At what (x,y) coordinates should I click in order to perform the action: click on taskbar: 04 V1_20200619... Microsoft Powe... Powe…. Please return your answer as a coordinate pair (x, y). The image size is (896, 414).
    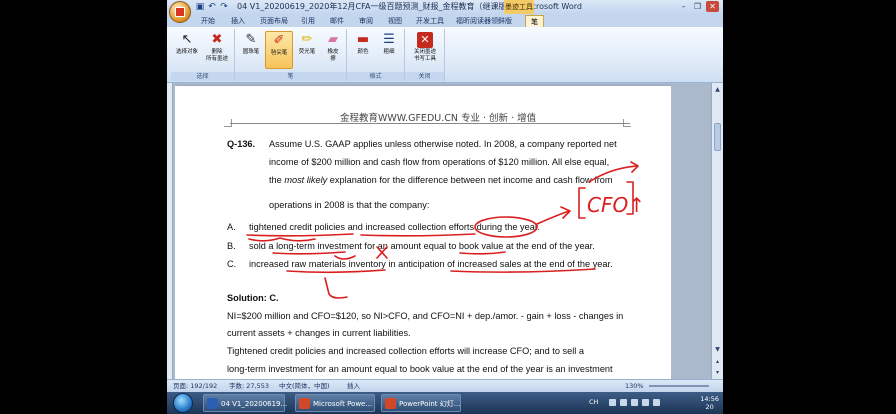
    Looking at the image, I should click on (445, 403).